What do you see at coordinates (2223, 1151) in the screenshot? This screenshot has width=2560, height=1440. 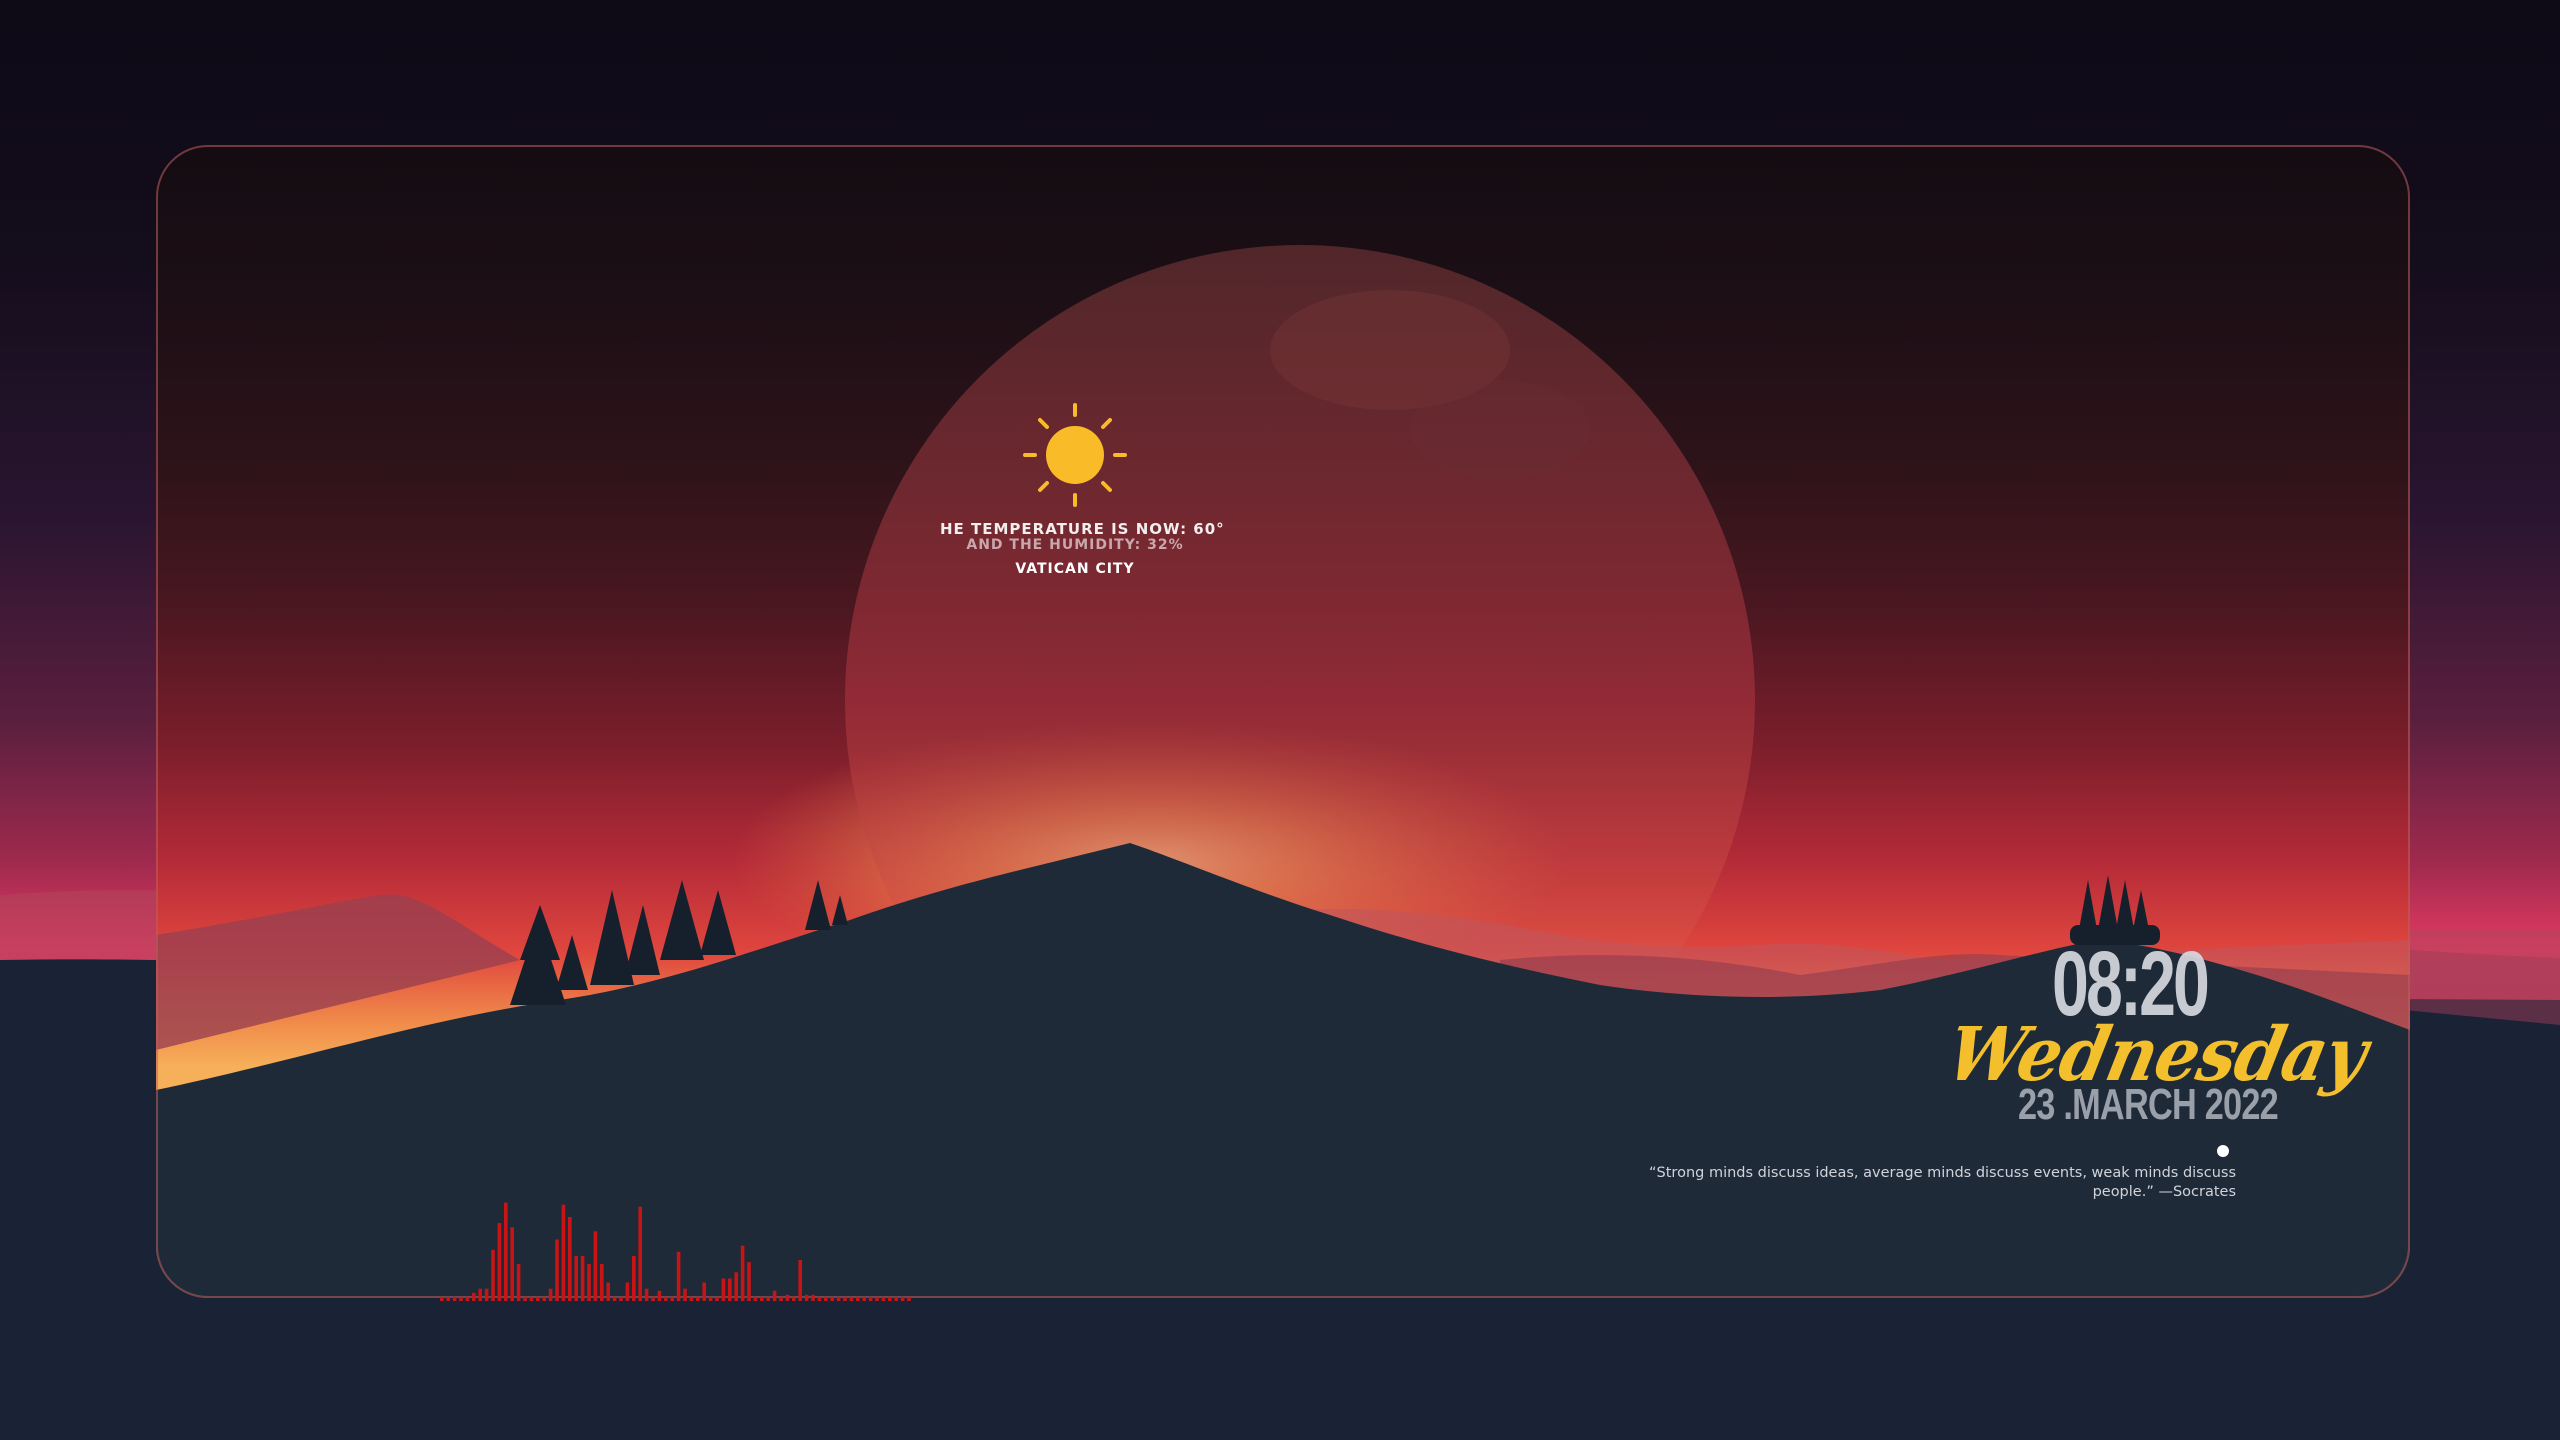 I see `dot-indicator` at bounding box center [2223, 1151].